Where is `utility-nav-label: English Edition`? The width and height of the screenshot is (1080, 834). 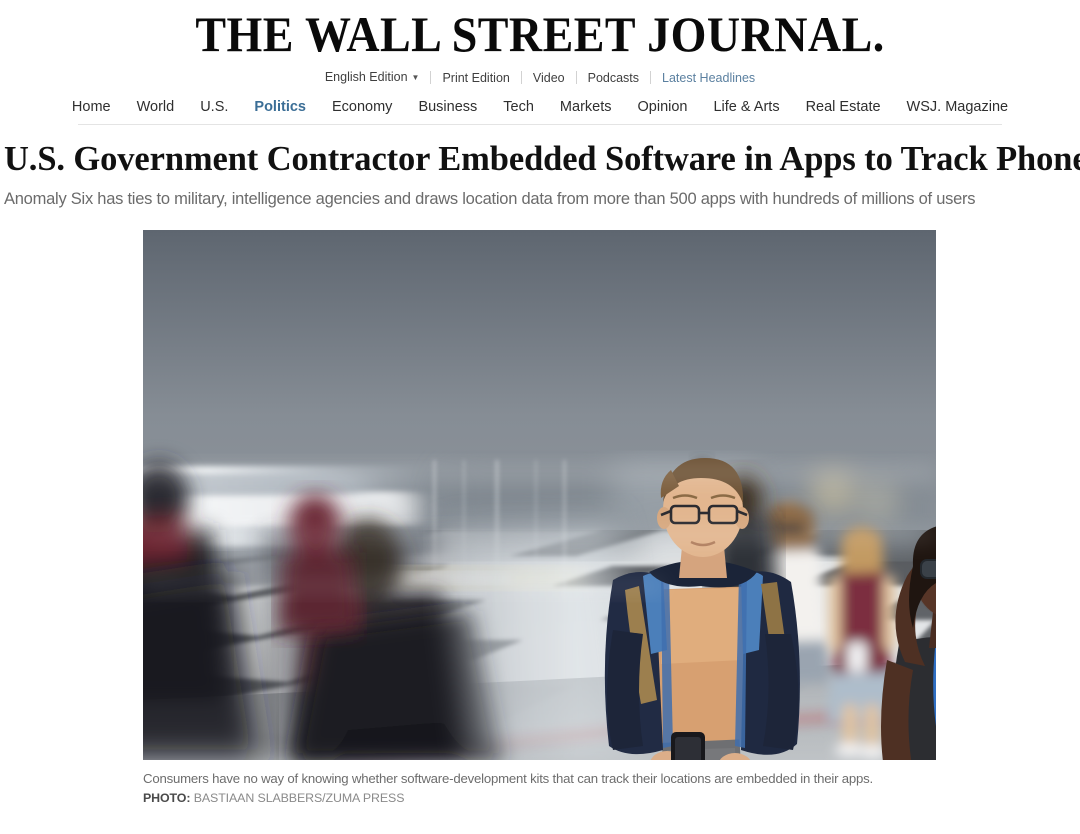
utility-nav-label: English Edition is located at coordinates (366, 76).